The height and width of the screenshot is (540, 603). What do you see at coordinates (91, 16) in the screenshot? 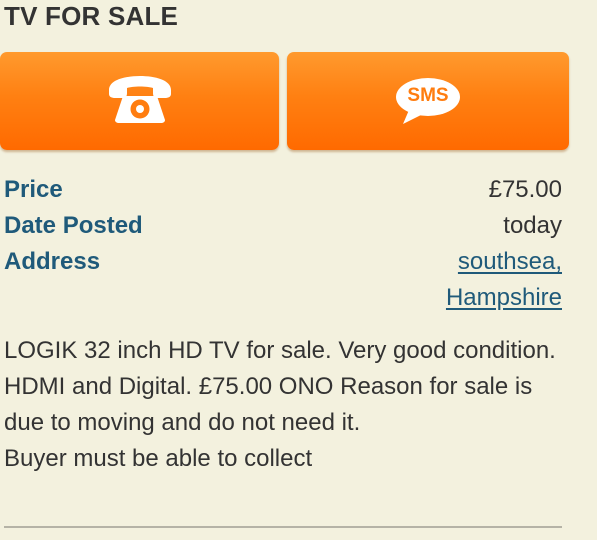
I see `page-title: TV FOR SALE` at bounding box center [91, 16].